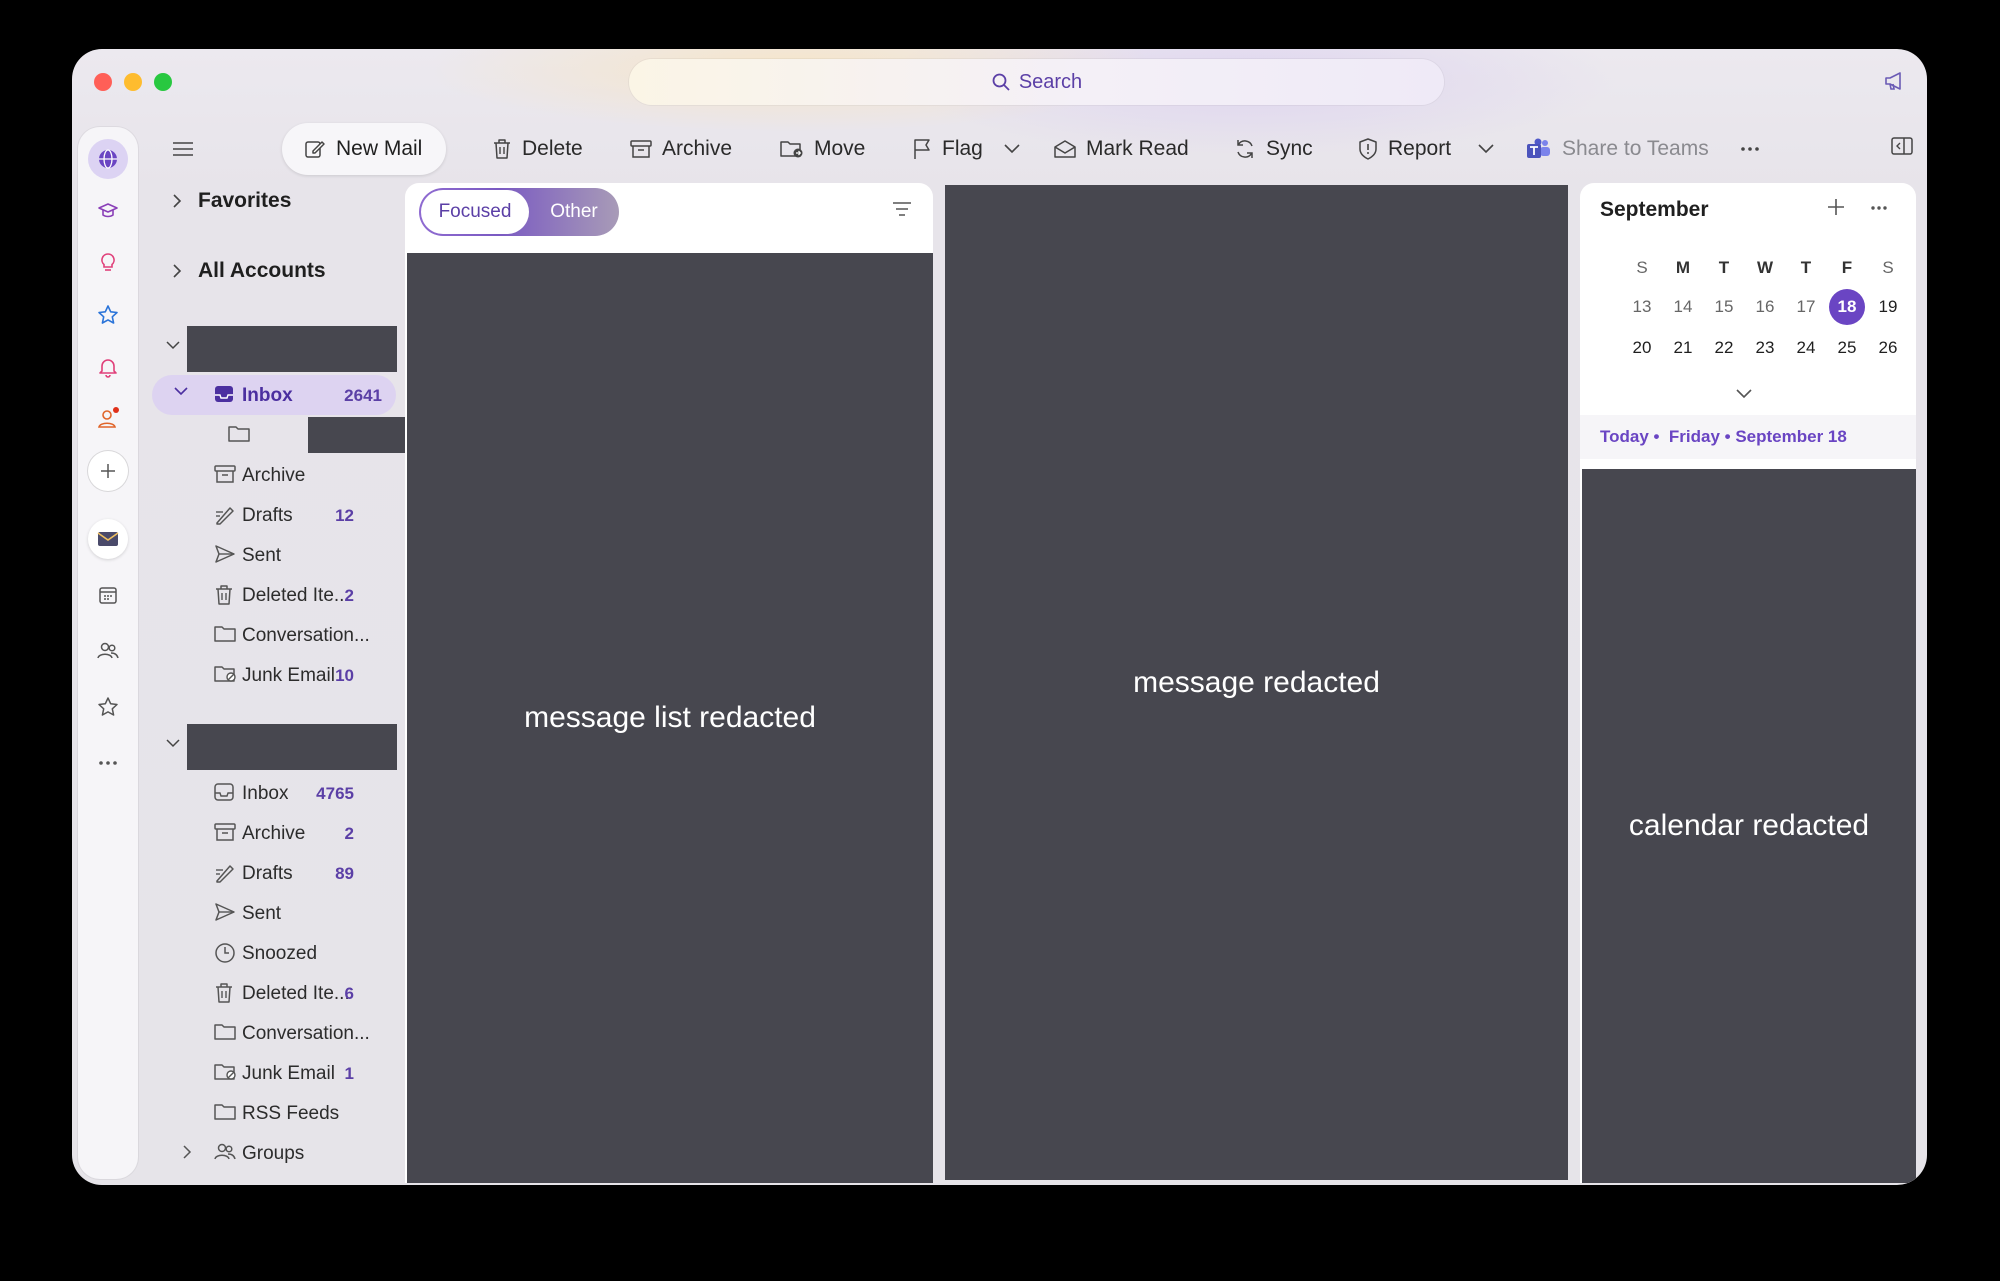 The image size is (2000, 1281). I want to click on flag-icon, so click(922, 149).